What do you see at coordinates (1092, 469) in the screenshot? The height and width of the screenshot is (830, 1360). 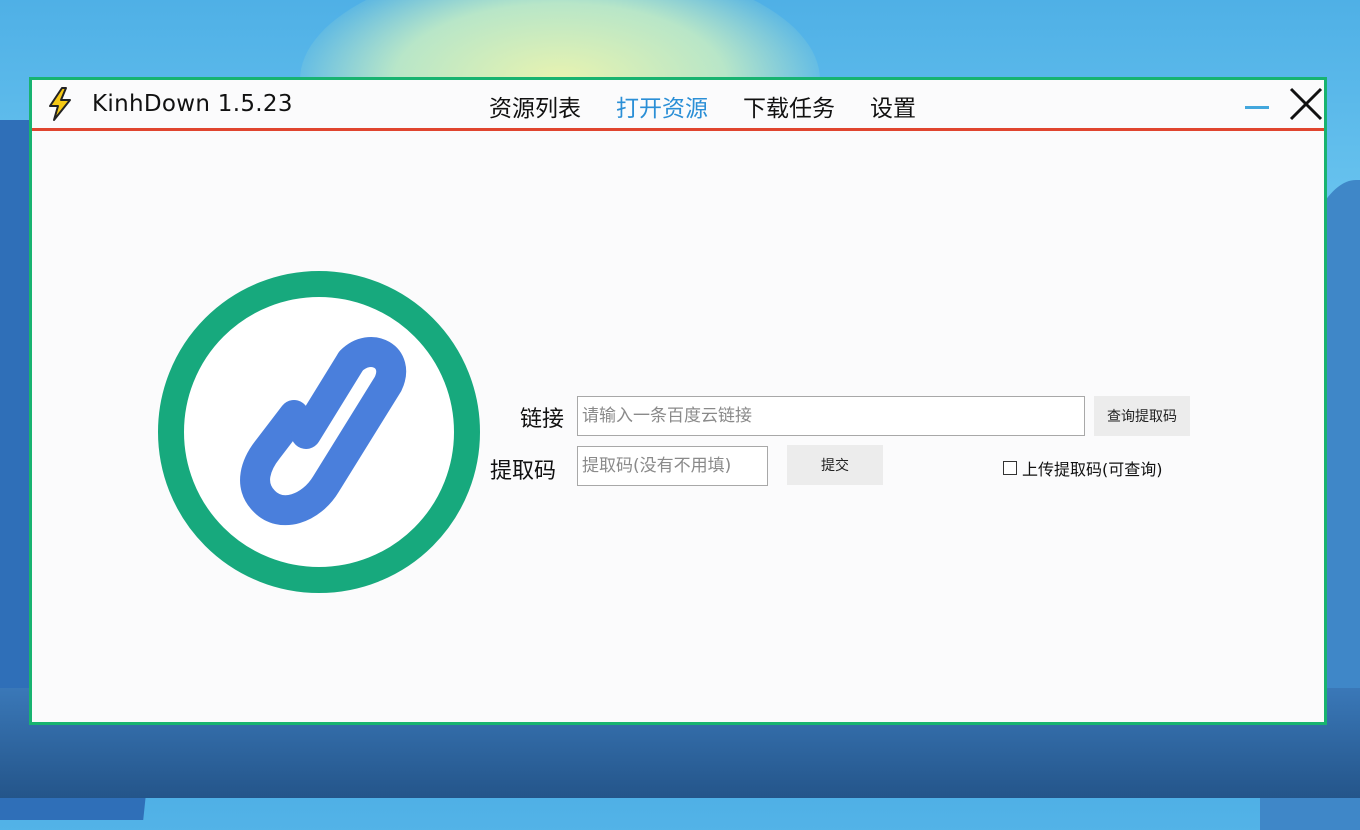 I see `upload-code-label: 上传提取码(可查询)` at bounding box center [1092, 469].